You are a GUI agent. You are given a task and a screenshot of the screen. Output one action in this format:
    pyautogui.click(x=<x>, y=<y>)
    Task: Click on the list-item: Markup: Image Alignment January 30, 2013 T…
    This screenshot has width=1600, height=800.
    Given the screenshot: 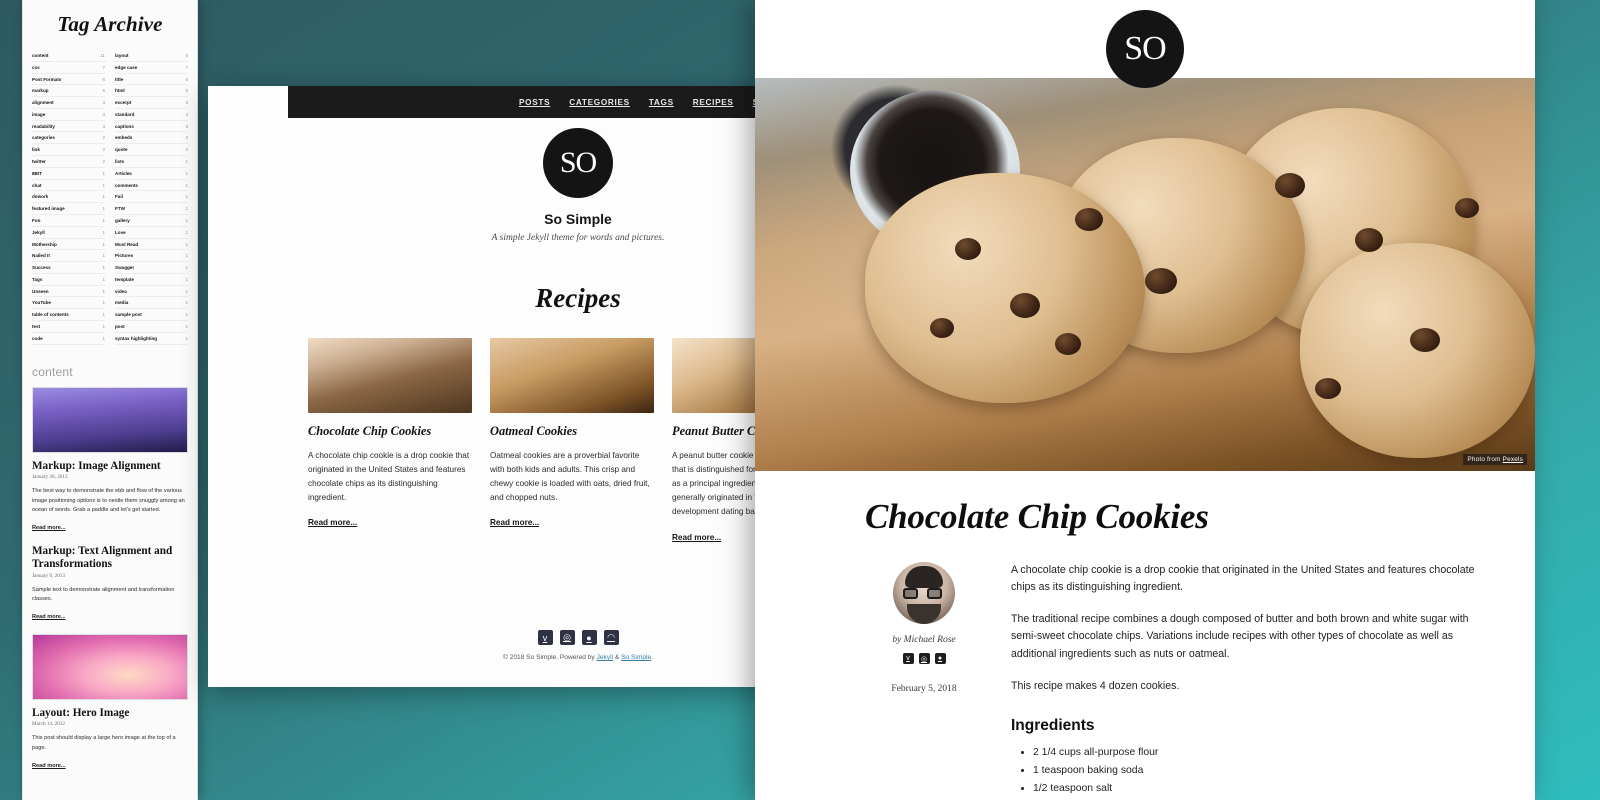 What is the action you would take?
    pyautogui.click(x=110, y=458)
    